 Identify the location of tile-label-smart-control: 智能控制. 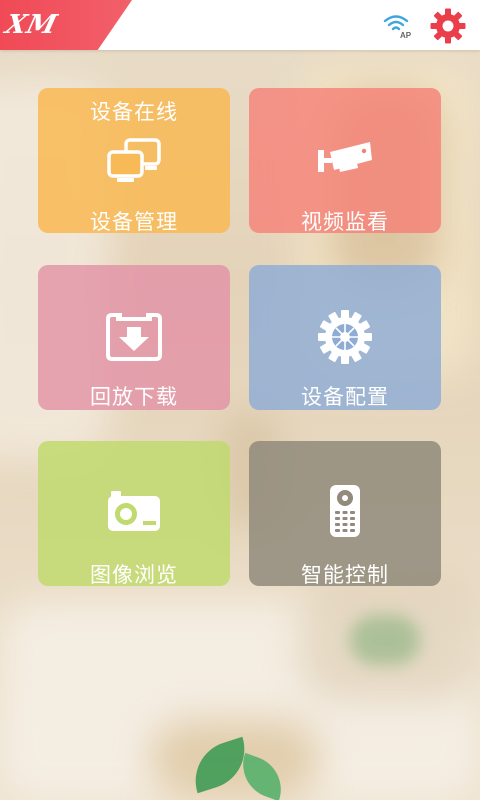
(345, 575).